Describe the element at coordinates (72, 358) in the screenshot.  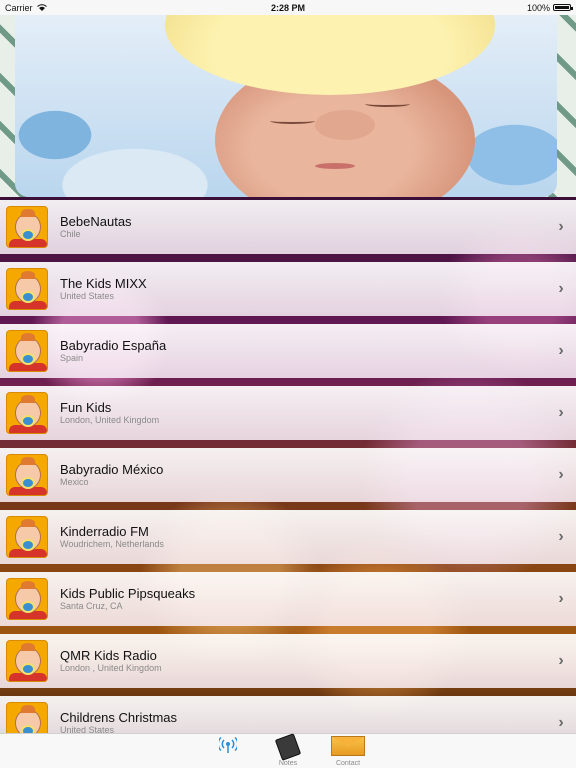
I see `station-location: Spain` at that location.